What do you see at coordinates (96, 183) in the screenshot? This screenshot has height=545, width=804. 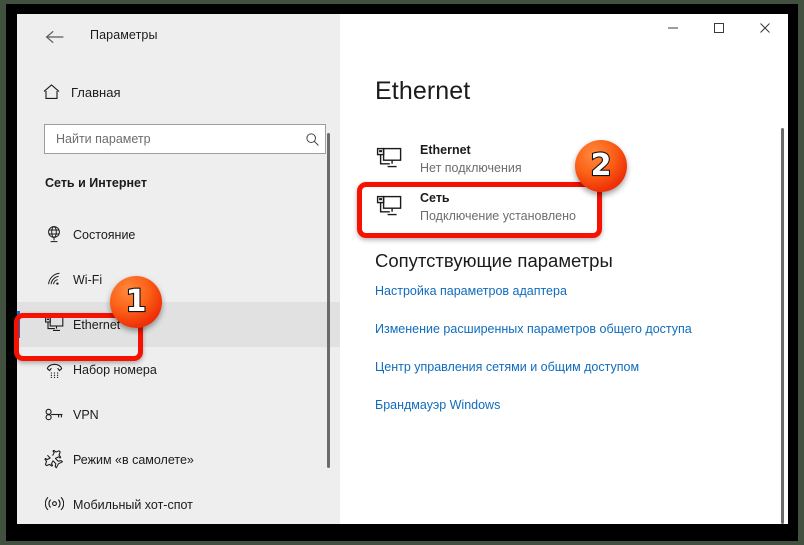 I see `sidebar-section-title: Сеть и Интернет` at bounding box center [96, 183].